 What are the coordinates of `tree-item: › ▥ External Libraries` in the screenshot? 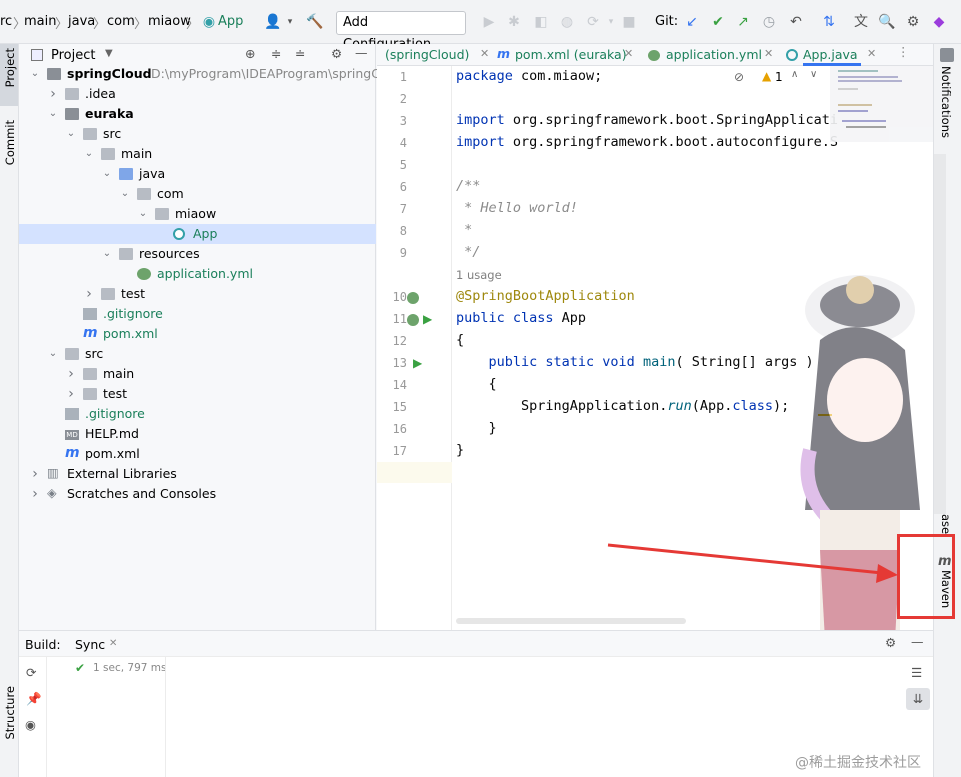 It's located at (197, 474).